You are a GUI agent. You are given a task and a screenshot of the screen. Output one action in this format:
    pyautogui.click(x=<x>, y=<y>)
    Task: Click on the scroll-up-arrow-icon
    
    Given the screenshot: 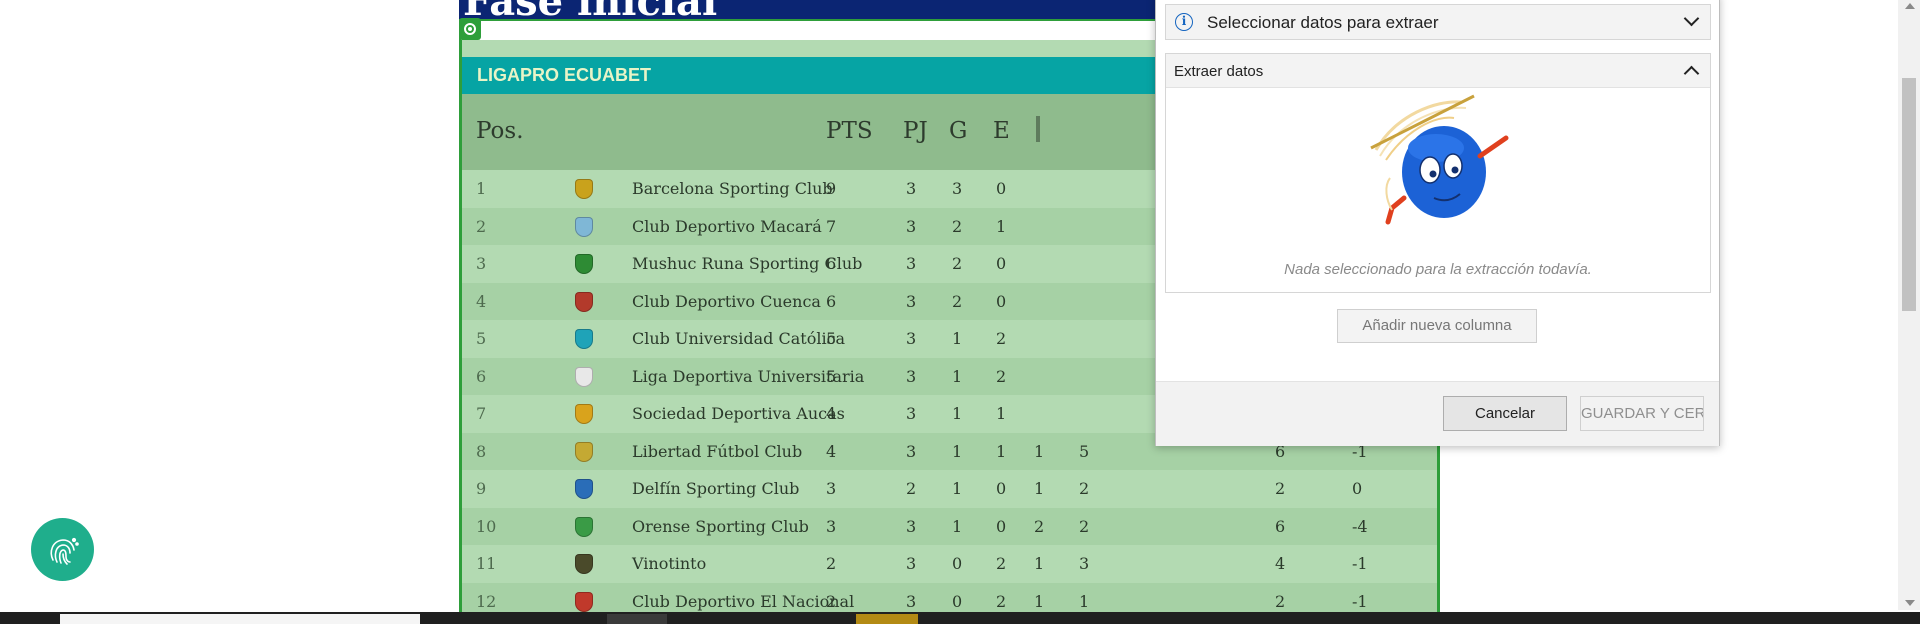 What is the action you would take?
    pyautogui.click(x=1910, y=6)
    